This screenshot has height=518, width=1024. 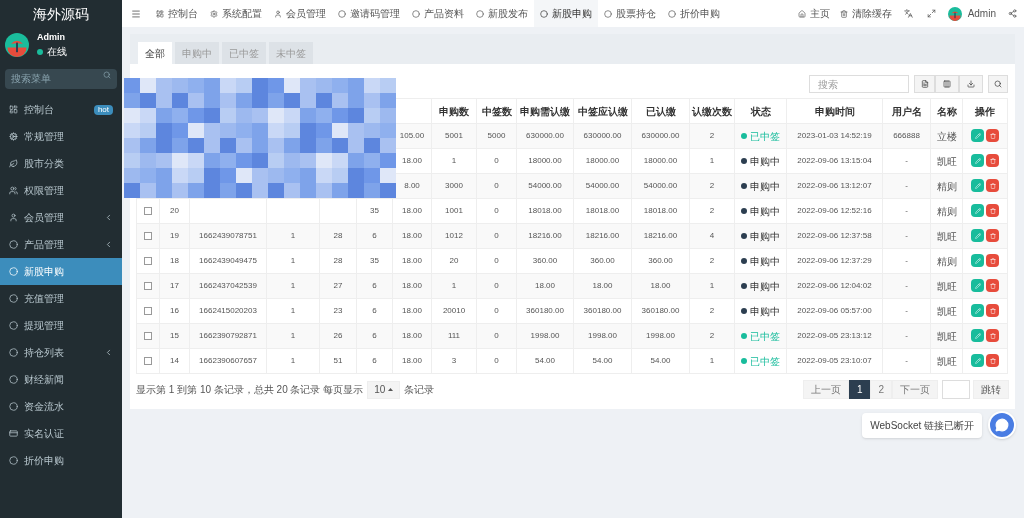 What do you see at coordinates (384, 389) in the screenshot?
I see `page-size-dropdown: 10` at bounding box center [384, 389].